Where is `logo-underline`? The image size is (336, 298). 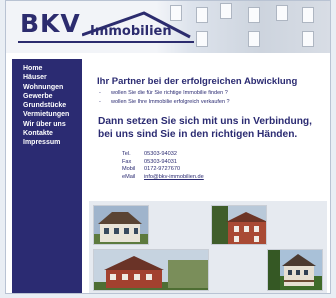 logo-underline is located at coordinates (106, 42).